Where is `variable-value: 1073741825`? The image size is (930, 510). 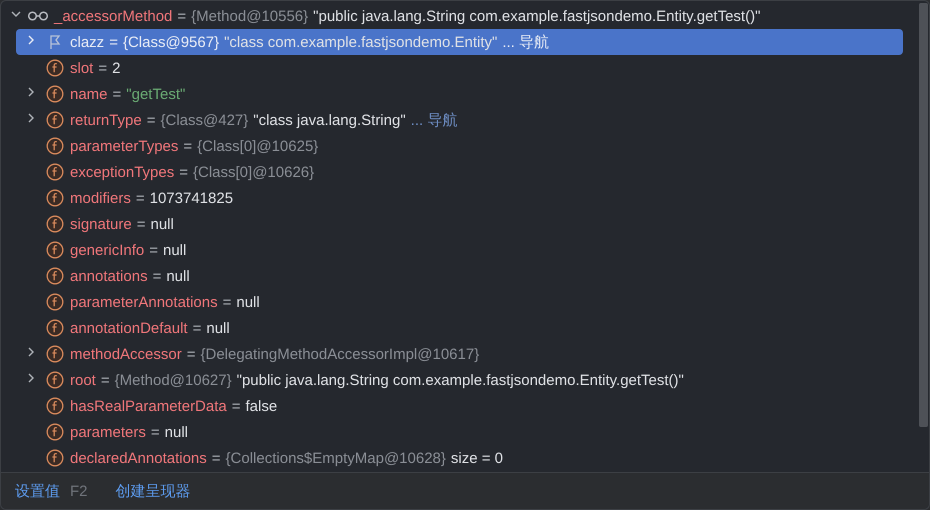 variable-value: 1073741825 is located at coordinates (192, 198).